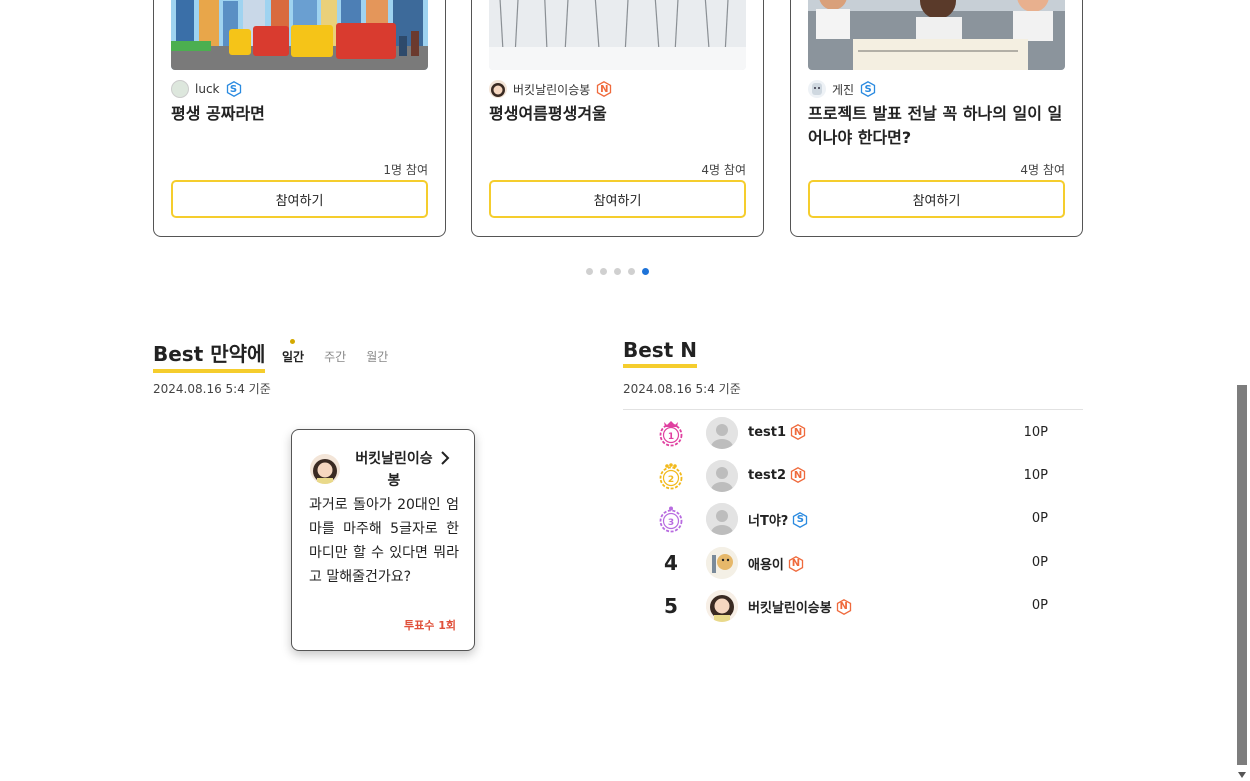 The width and height of the screenshot is (1250, 781). What do you see at coordinates (671, 437) in the screenshot?
I see `svg-text: 1` at bounding box center [671, 437].